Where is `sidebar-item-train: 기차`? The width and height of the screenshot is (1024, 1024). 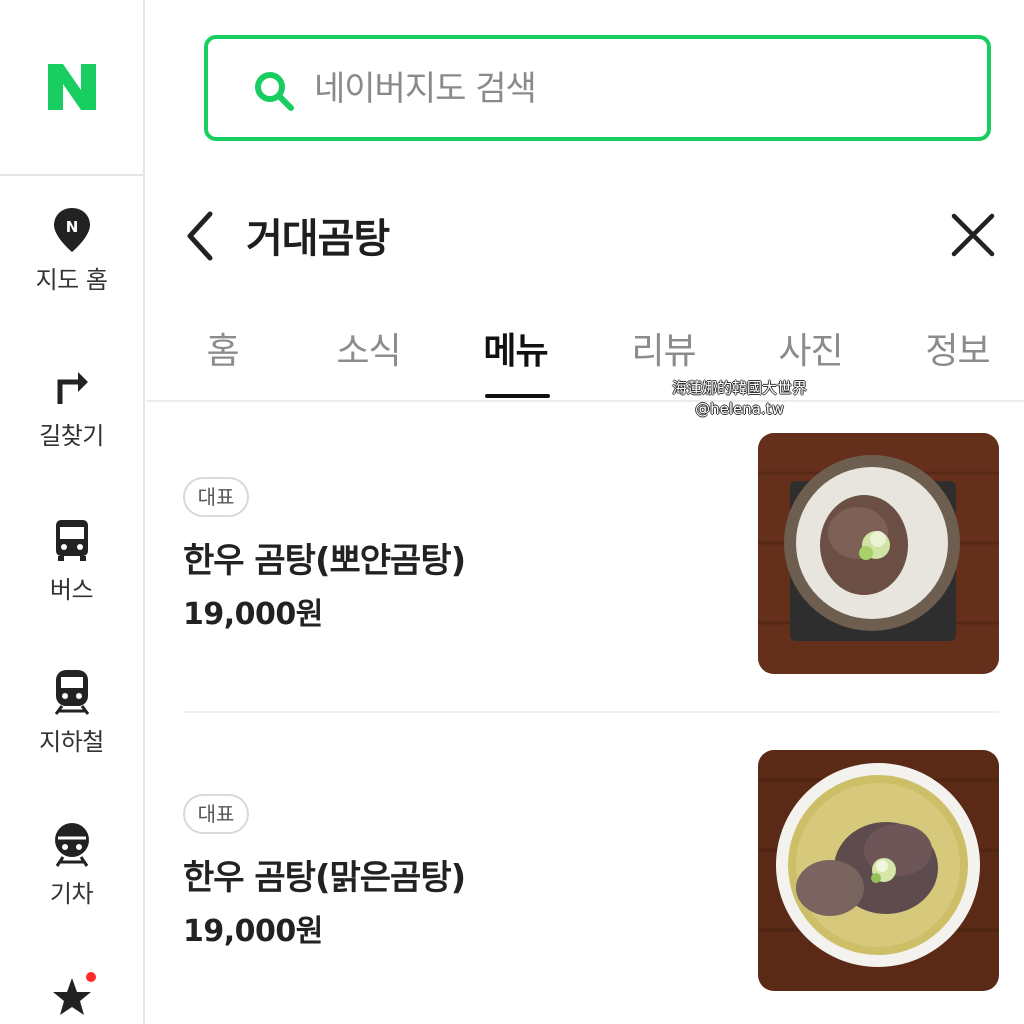
sidebar-item-train: 기차 is located at coordinates (71, 864).